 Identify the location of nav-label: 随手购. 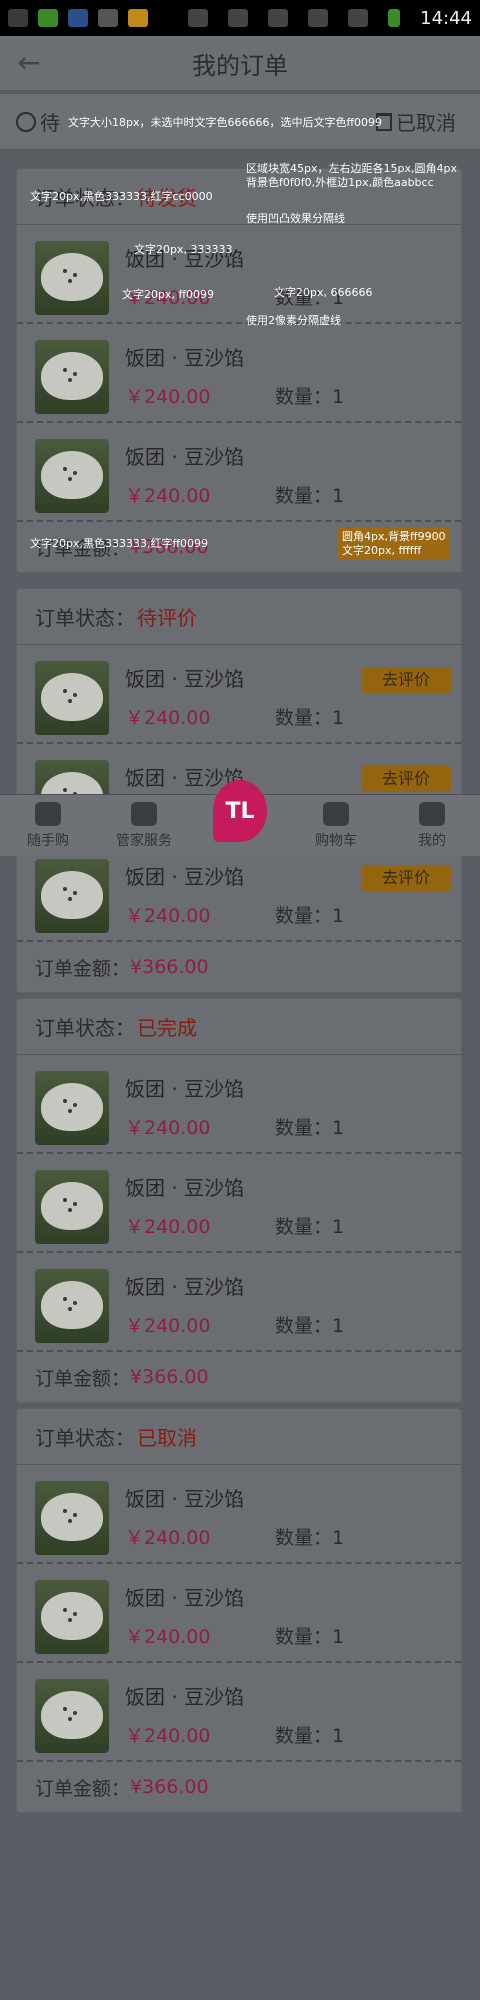
(48, 841).